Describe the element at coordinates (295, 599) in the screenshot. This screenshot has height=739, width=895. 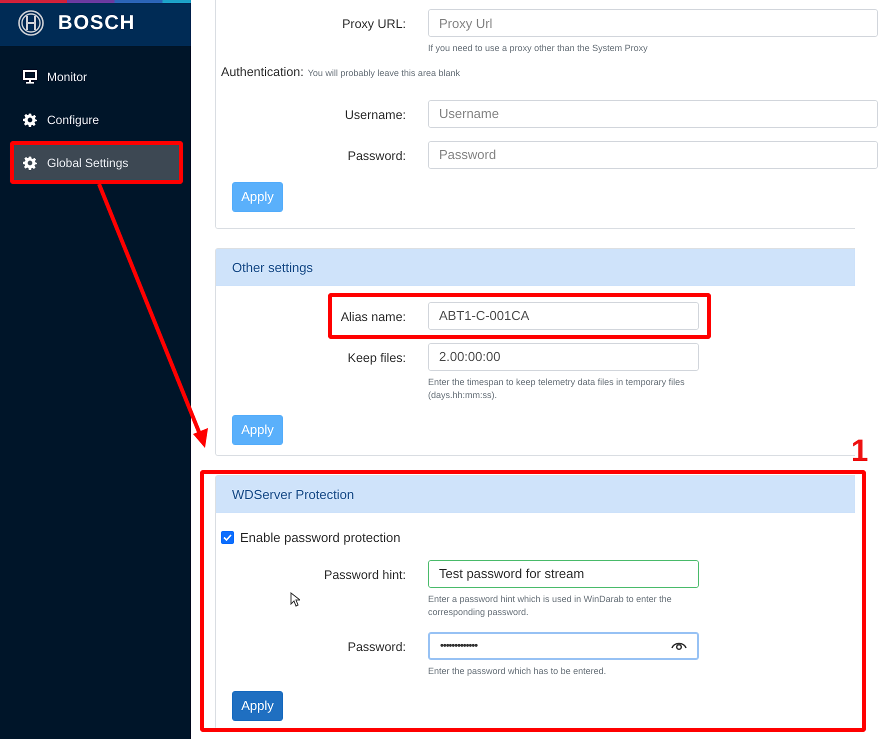
I see `mouse-cursor-icon` at that location.